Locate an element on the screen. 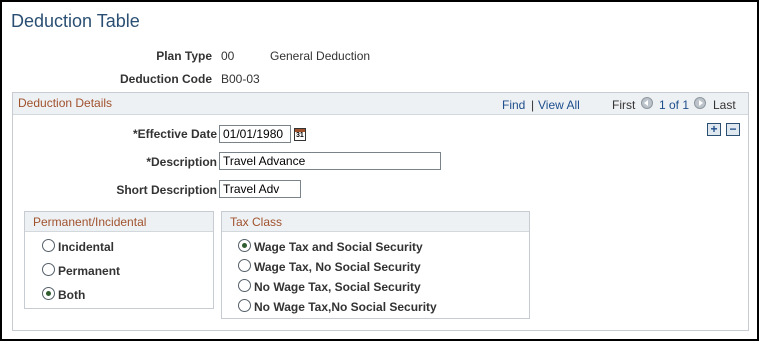 Image resolution: width=759 pixels, height=341 pixels. next-arrow-icon is located at coordinates (700, 103).